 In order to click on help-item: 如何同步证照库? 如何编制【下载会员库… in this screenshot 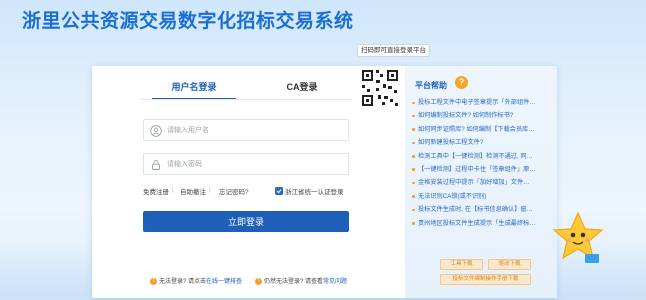, I will do `click(482, 129)`.